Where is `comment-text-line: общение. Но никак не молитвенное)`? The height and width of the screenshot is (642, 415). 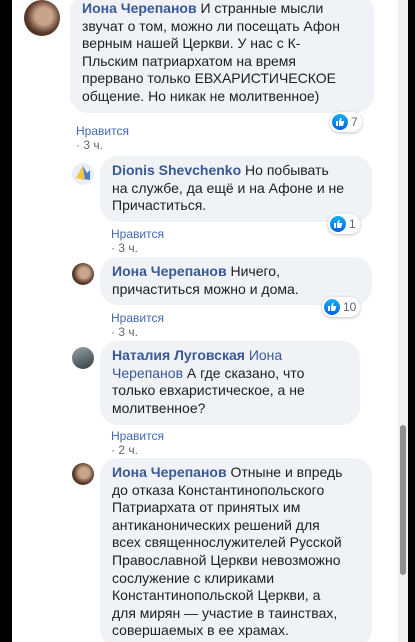
comment-text-line: общение. Но никак не молитвенное) is located at coordinates (201, 95).